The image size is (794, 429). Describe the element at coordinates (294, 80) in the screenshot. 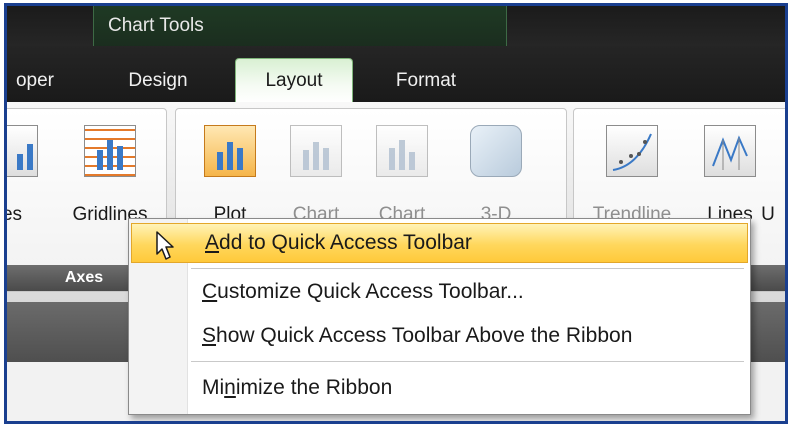

I see `tab-layout: Layout` at that location.